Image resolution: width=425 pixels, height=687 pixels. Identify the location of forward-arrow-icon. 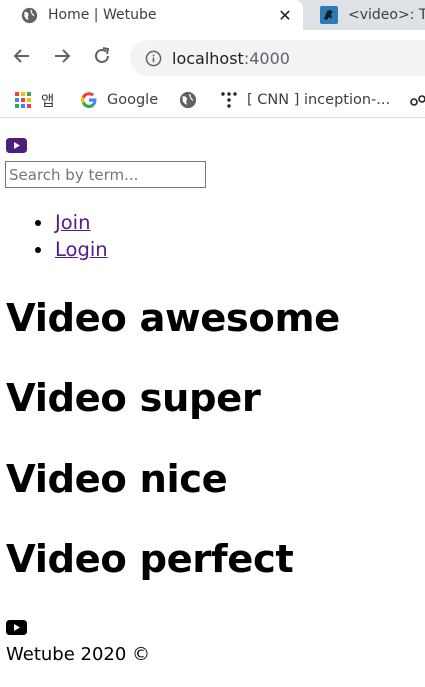
(62, 56).